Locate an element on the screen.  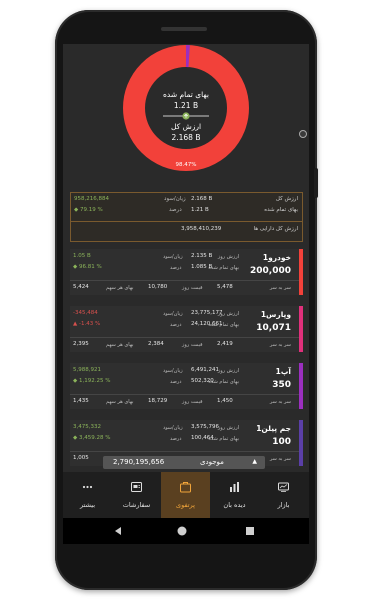
stock-quantity: 200,000 is located at coordinates (270, 271).